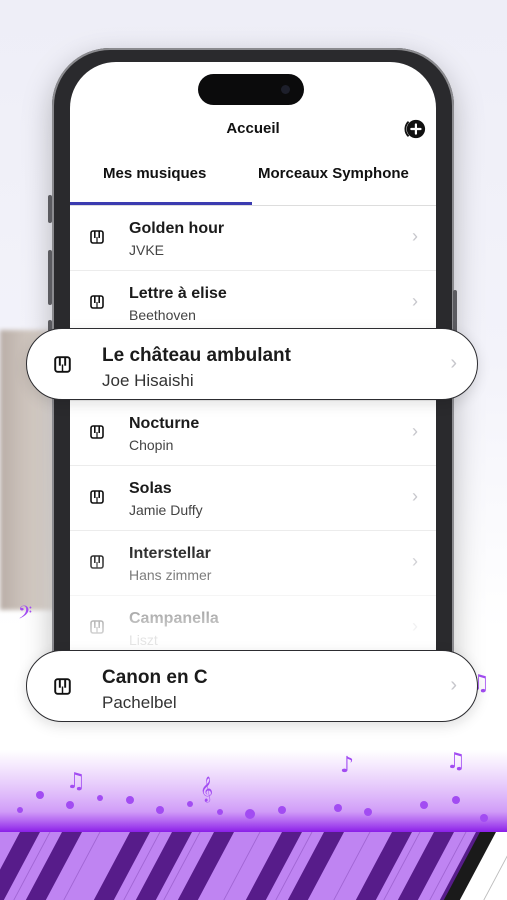  I want to click on song-artist: Beethoven, so click(162, 315).